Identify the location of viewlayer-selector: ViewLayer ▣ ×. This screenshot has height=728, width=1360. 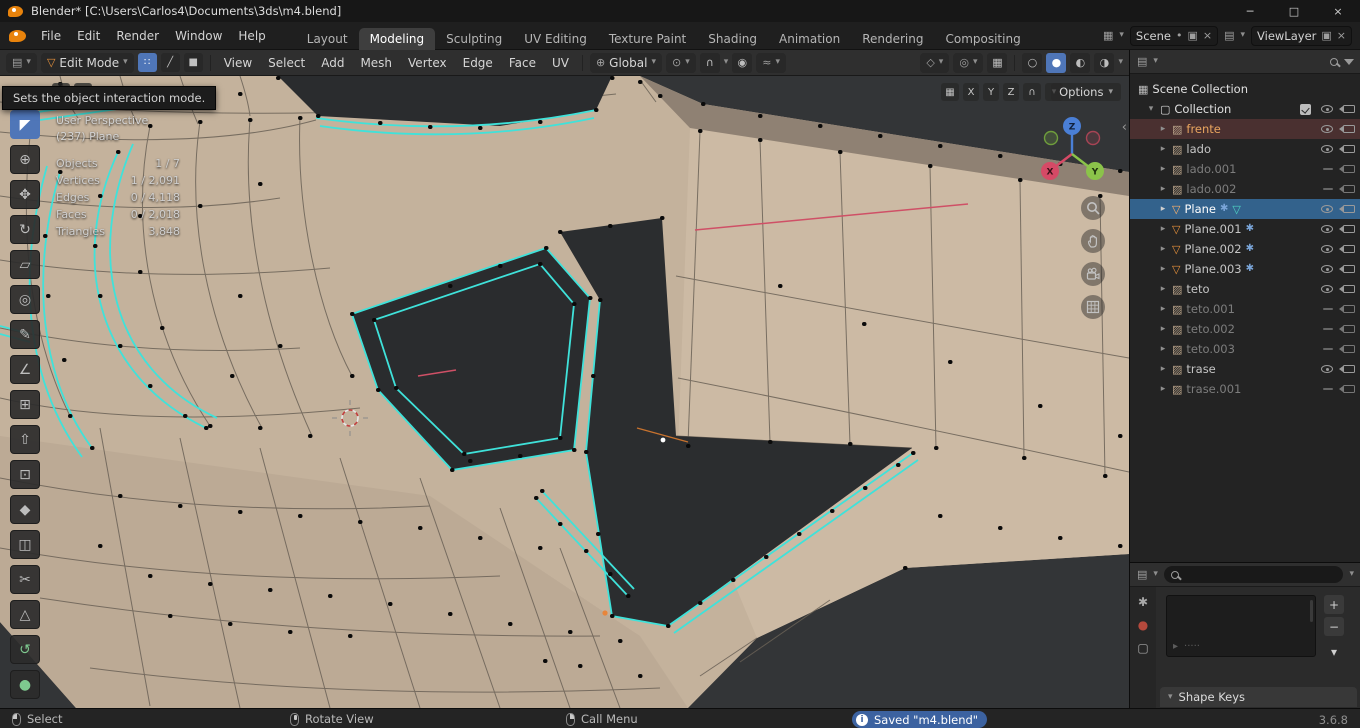
(1301, 35).